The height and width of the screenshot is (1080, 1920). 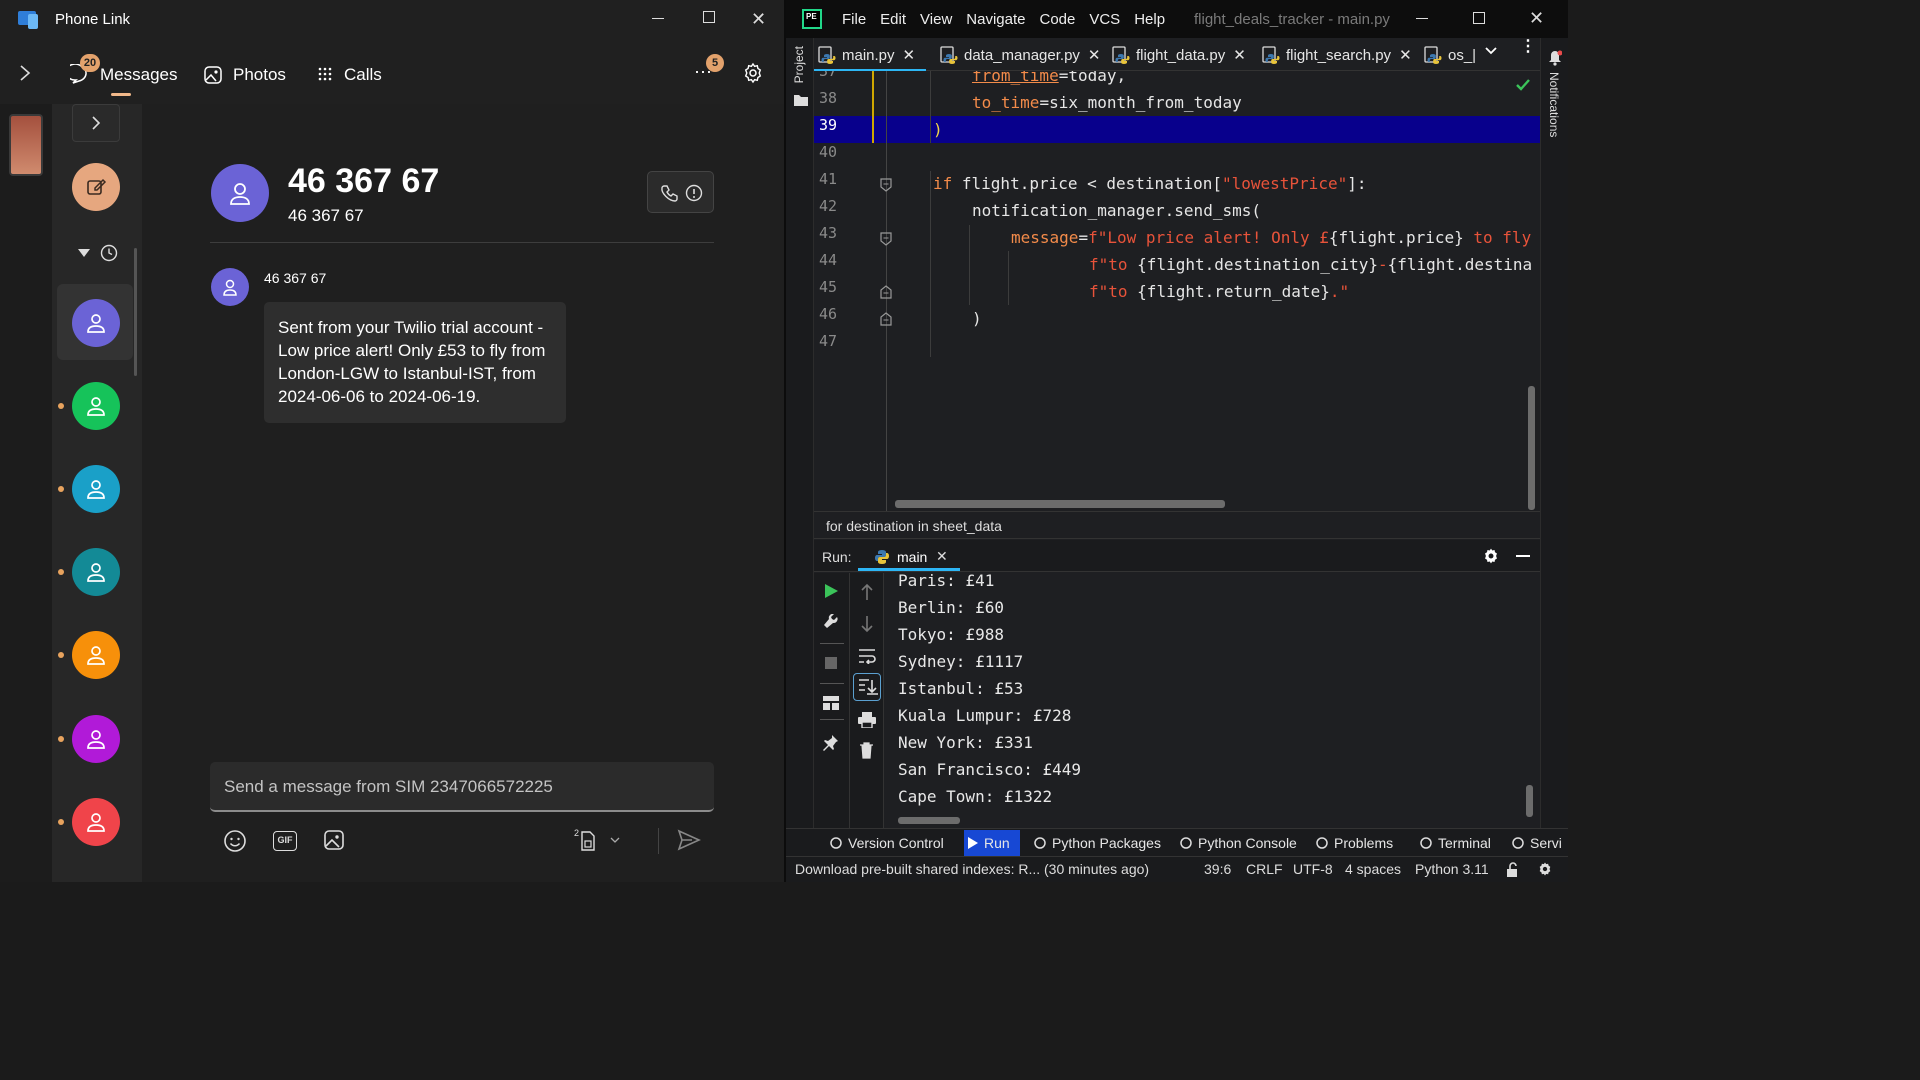 I want to click on line-separator: CRLF, so click(x=1264, y=869).